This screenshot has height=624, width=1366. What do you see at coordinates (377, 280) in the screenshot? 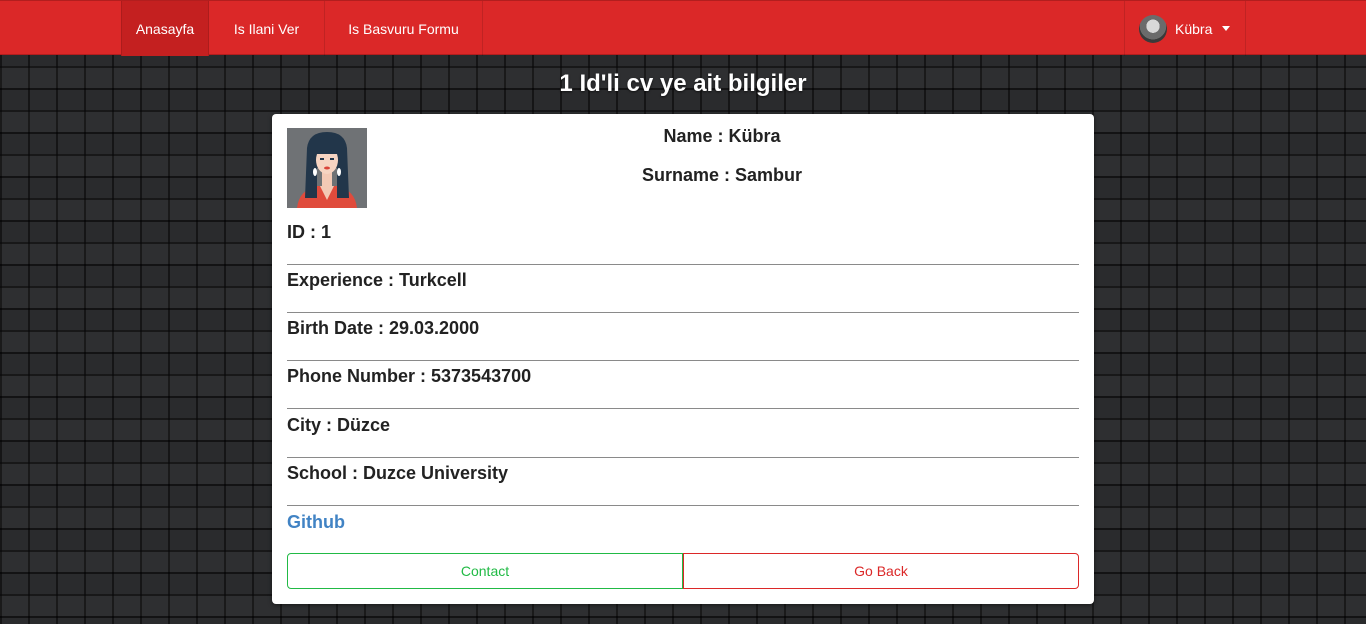
I see `cv-experience: Experience : Turkcell` at bounding box center [377, 280].